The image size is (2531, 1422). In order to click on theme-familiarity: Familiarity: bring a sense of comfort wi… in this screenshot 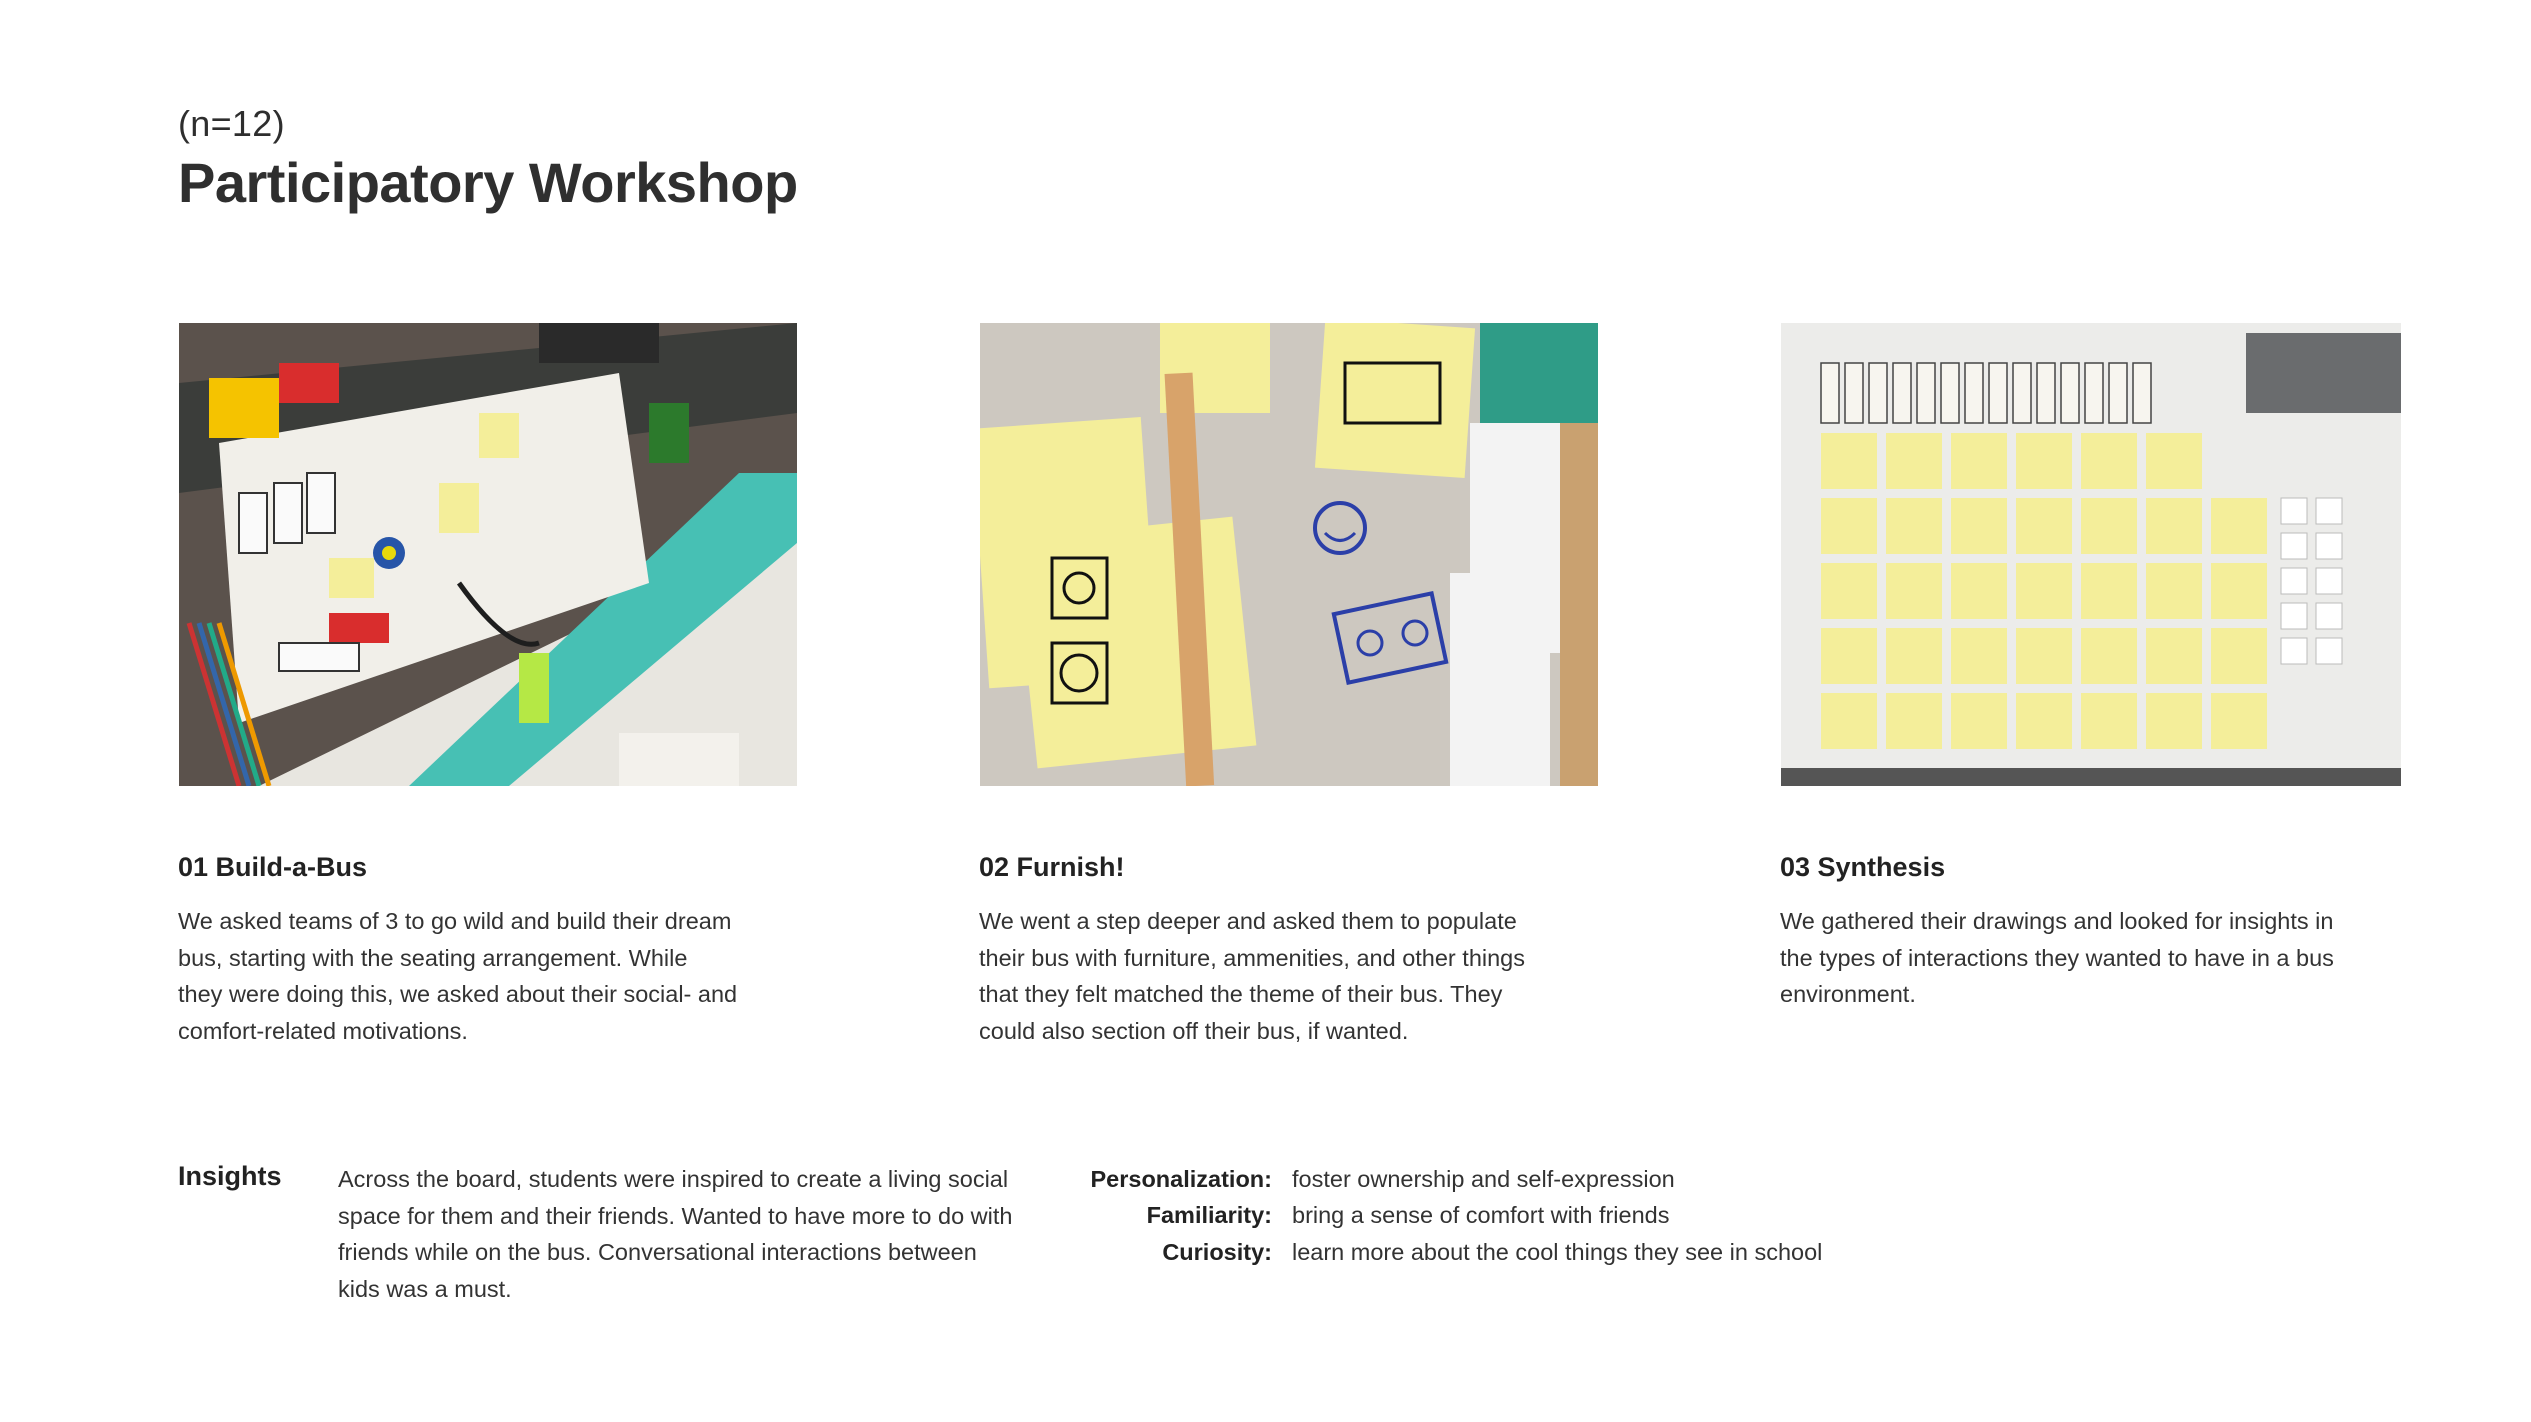, I will do `click(1450, 1216)`.